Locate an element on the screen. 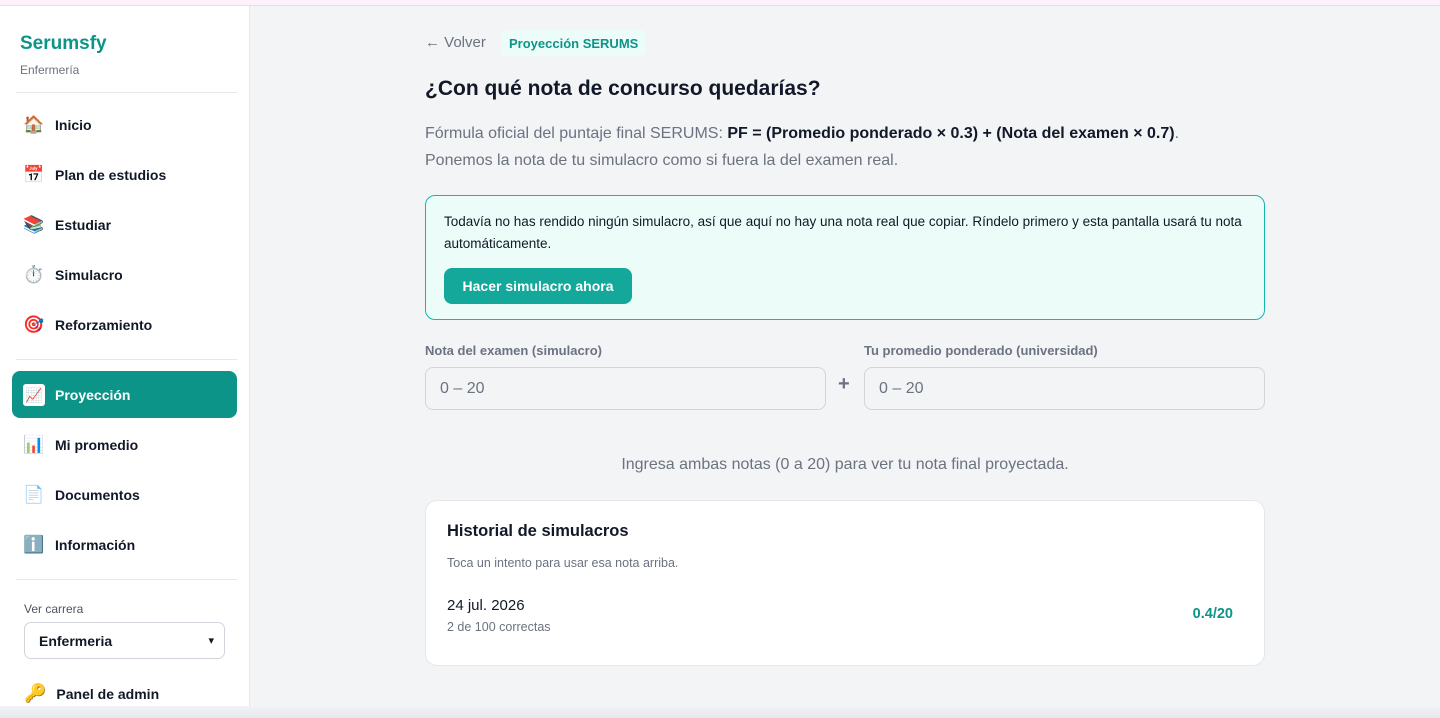 This screenshot has height=718, width=1440. info-icon: ℹ️ is located at coordinates (34, 544).